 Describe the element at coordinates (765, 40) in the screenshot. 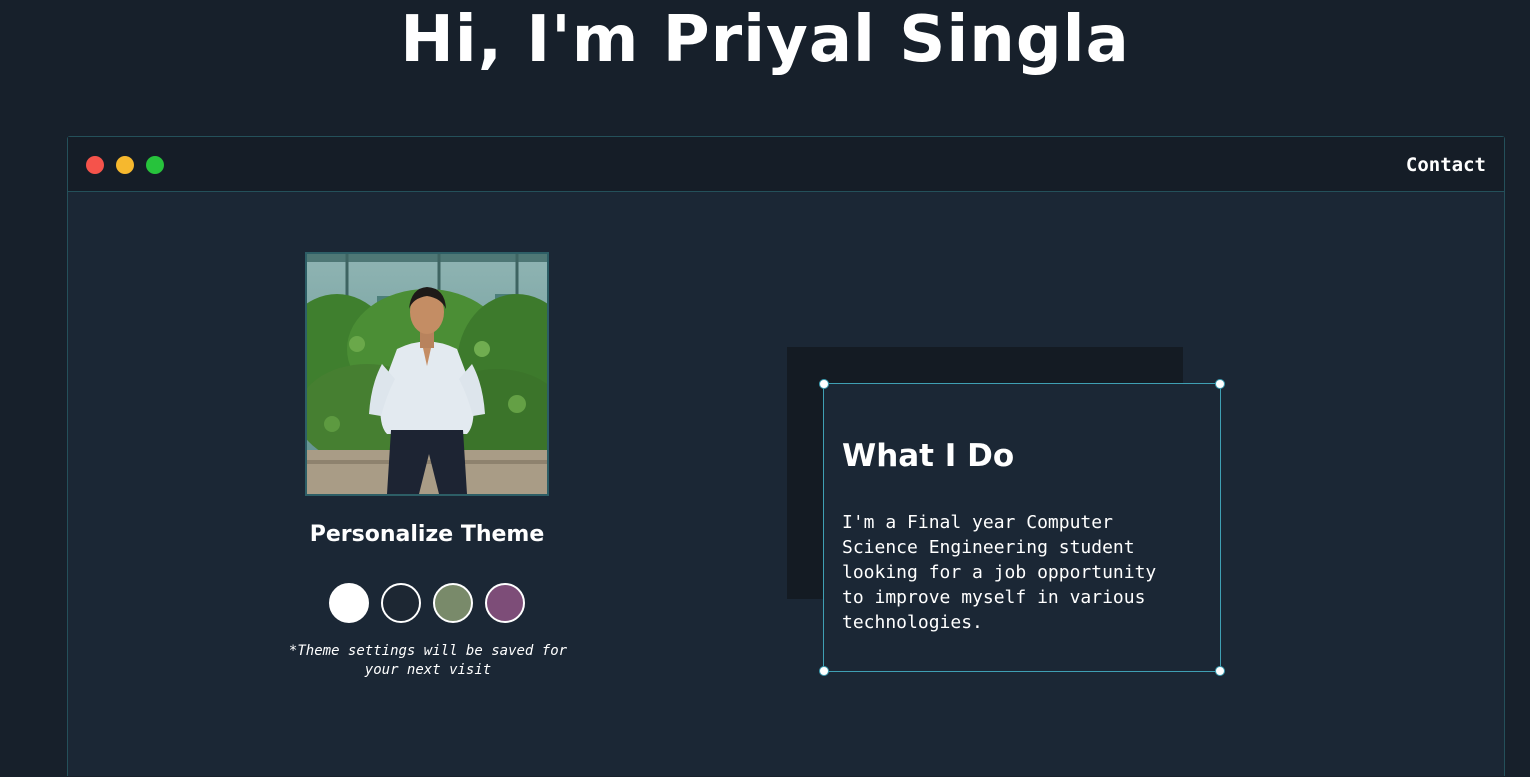

I see `page-title: Hi, I'm Priyal Singla` at that location.